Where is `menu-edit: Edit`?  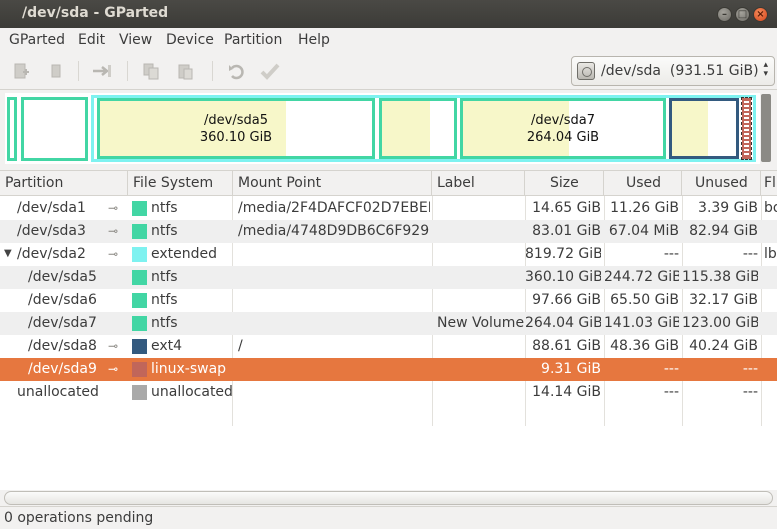 menu-edit: Edit is located at coordinates (91, 40).